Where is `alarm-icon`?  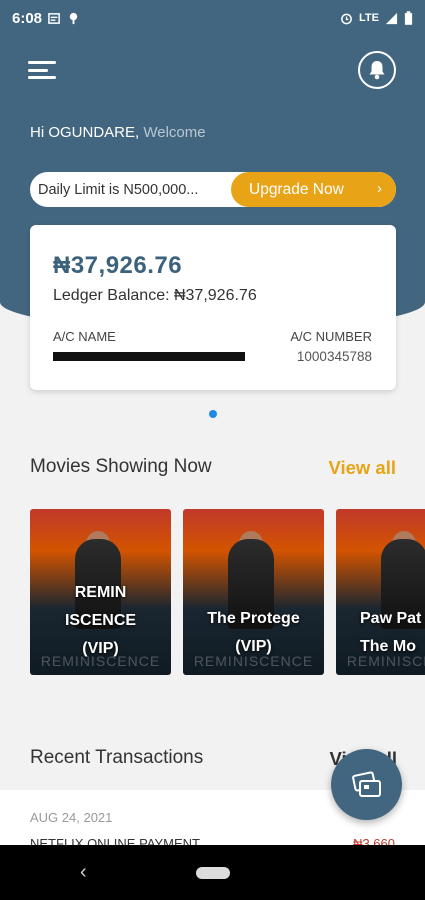
alarm-icon is located at coordinates (346, 18).